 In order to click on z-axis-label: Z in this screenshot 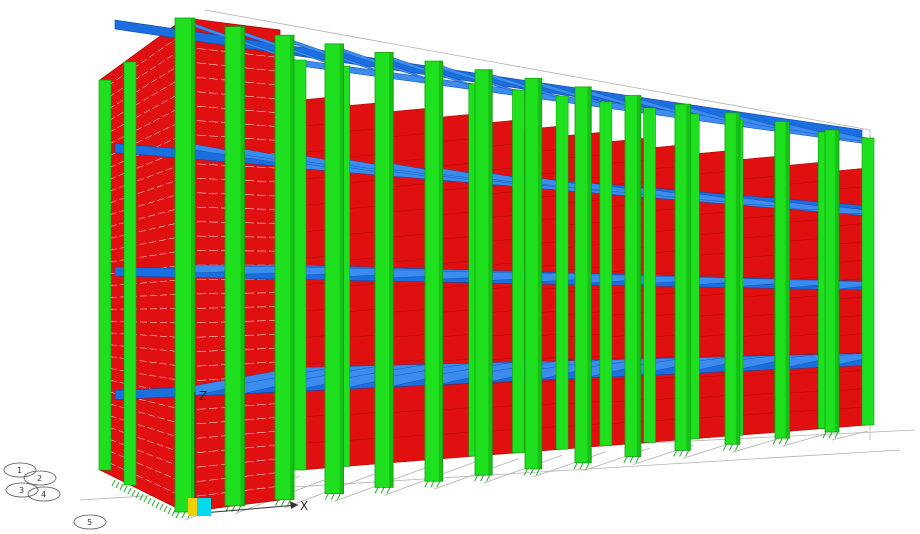, I will do `click(203, 396)`.